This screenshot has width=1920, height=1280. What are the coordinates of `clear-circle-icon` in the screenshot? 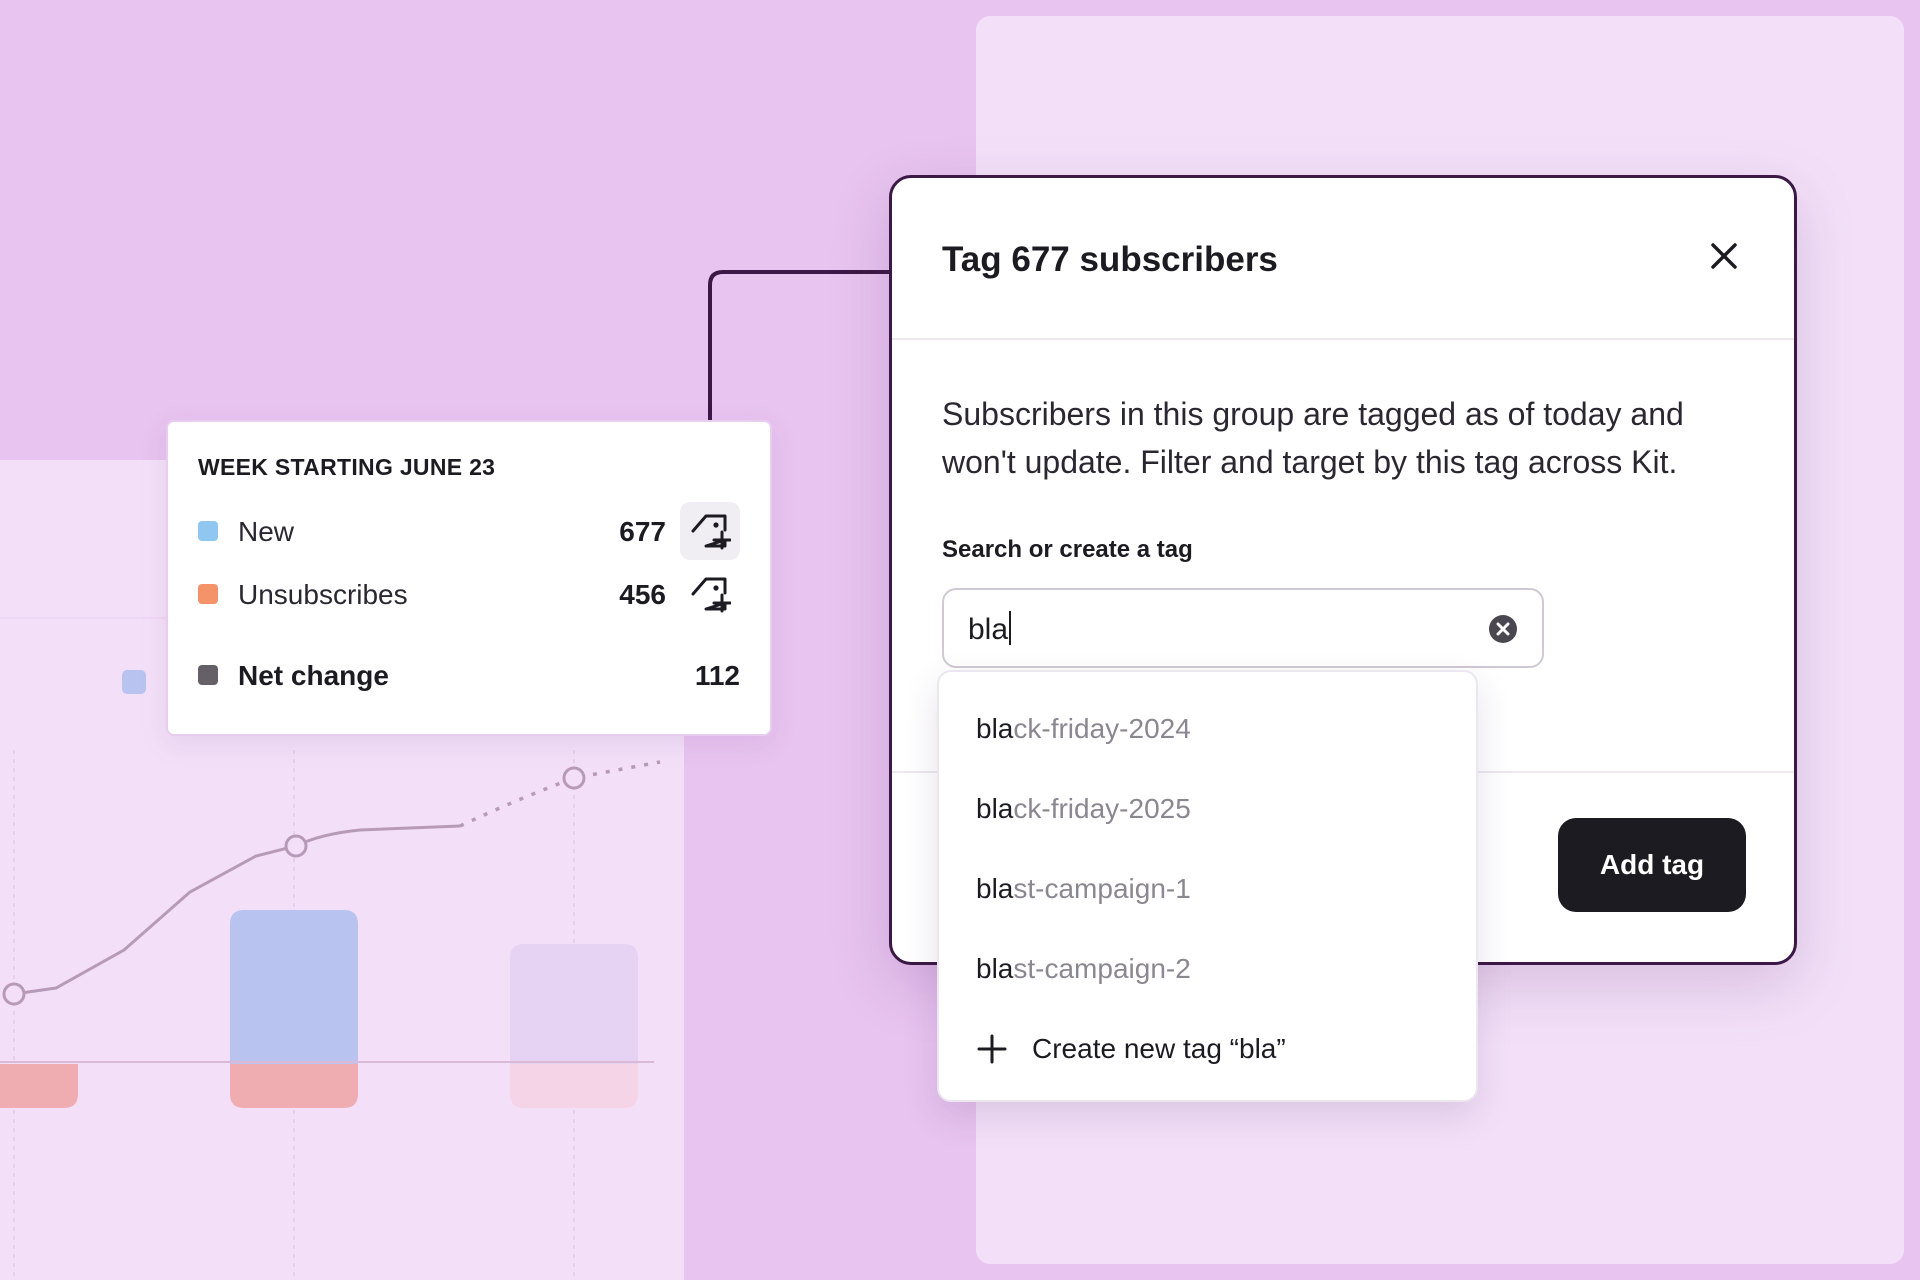 It's located at (1503, 629).